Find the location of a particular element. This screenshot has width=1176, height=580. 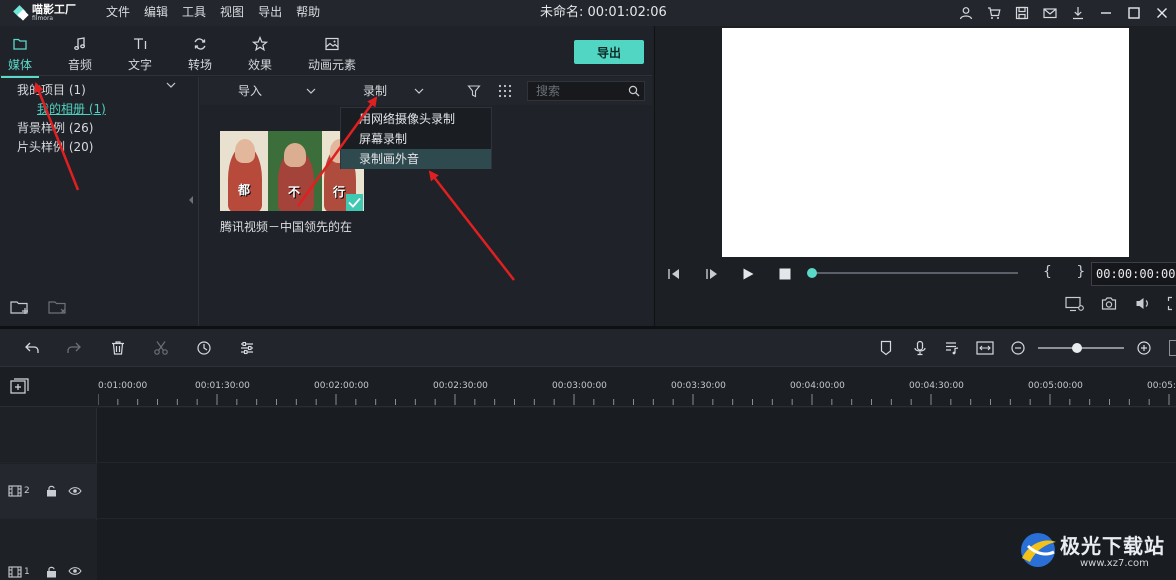

ruler-label: 00:05:00:00 is located at coordinates (1055, 386).